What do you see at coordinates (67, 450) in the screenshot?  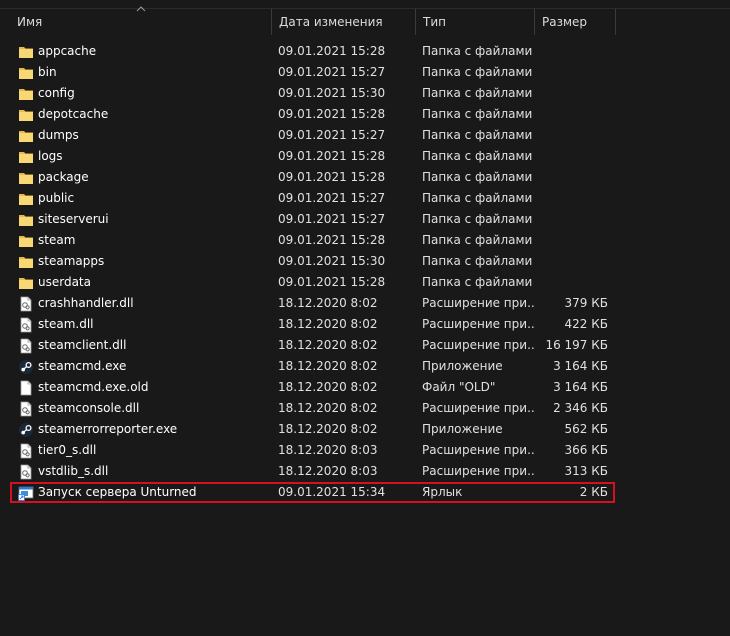 I see `file-name: tier0_s.dll` at bounding box center [67, 450].